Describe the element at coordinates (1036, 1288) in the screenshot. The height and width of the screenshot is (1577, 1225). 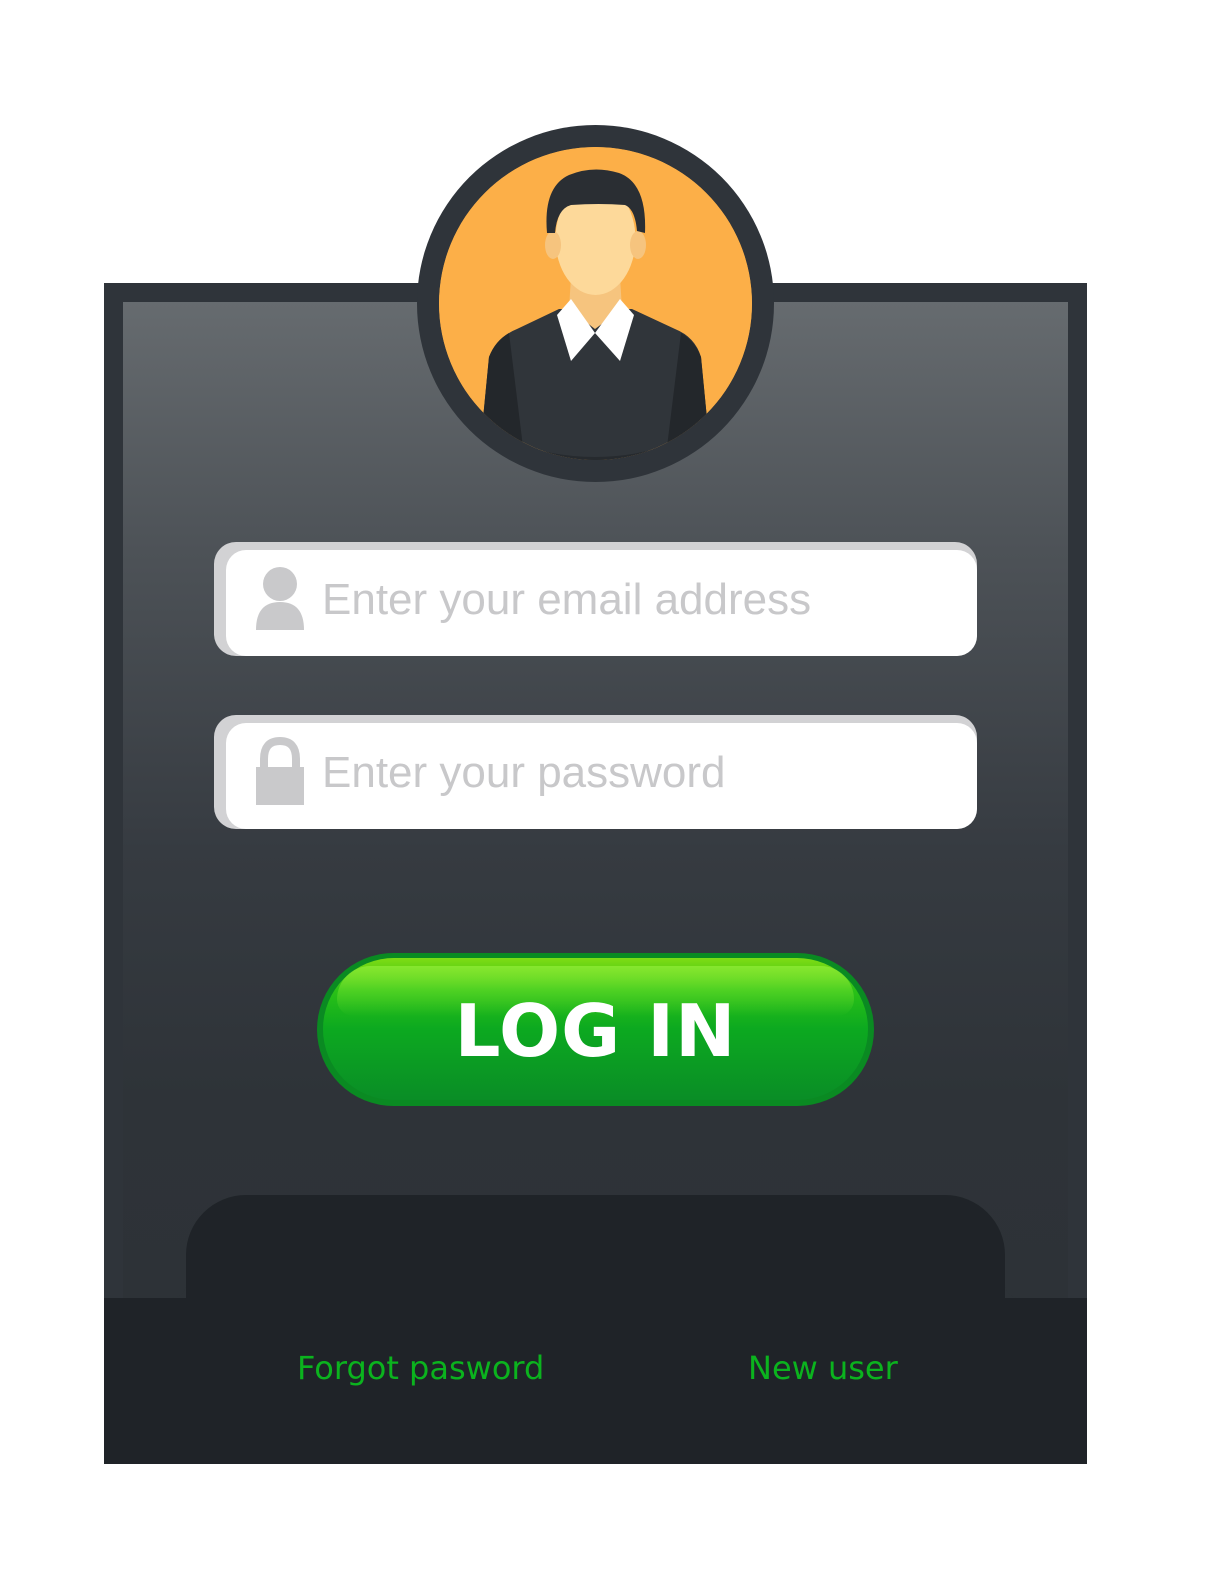
I see `footer-notch-corner-right` at that location.